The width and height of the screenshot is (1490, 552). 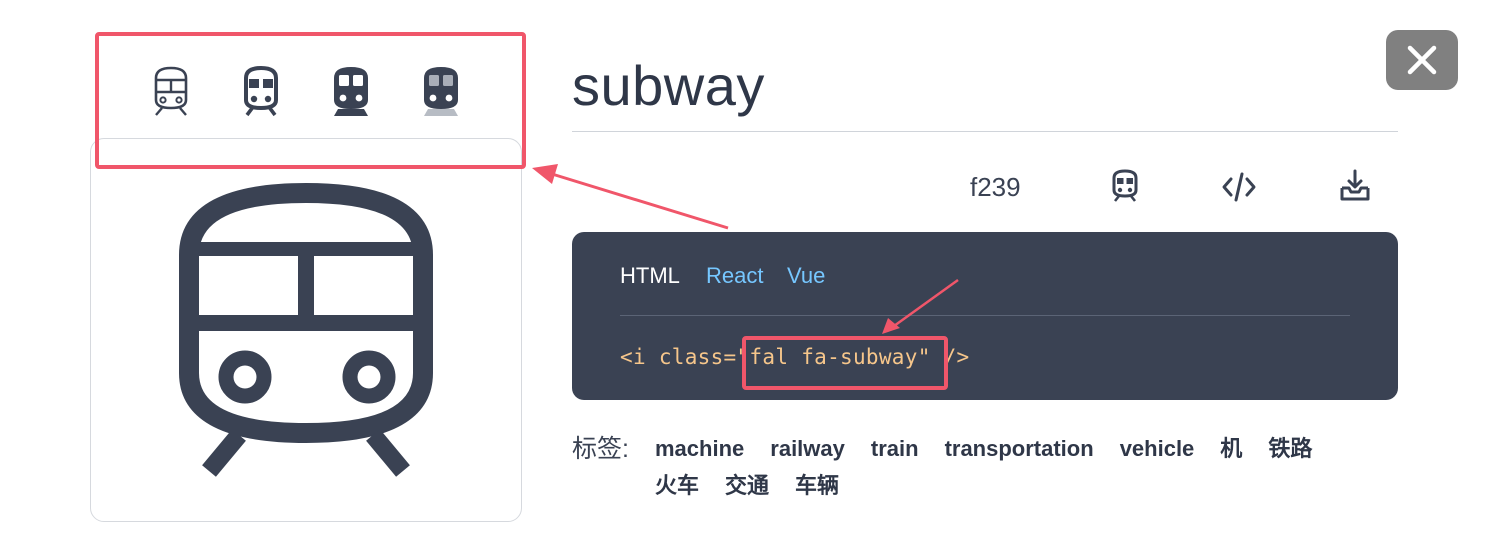 What do you see at coordinates (1355, 185) in the screenshot?
I see `download-icon` at bounding box center [1355, 185].